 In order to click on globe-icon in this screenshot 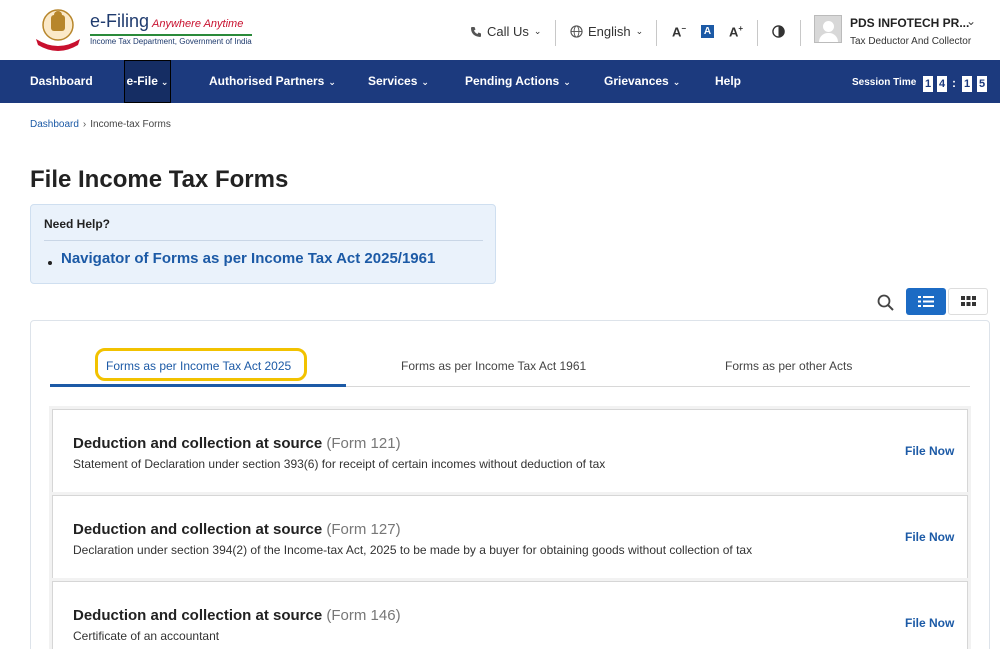, I will do `click(576, 31)`.